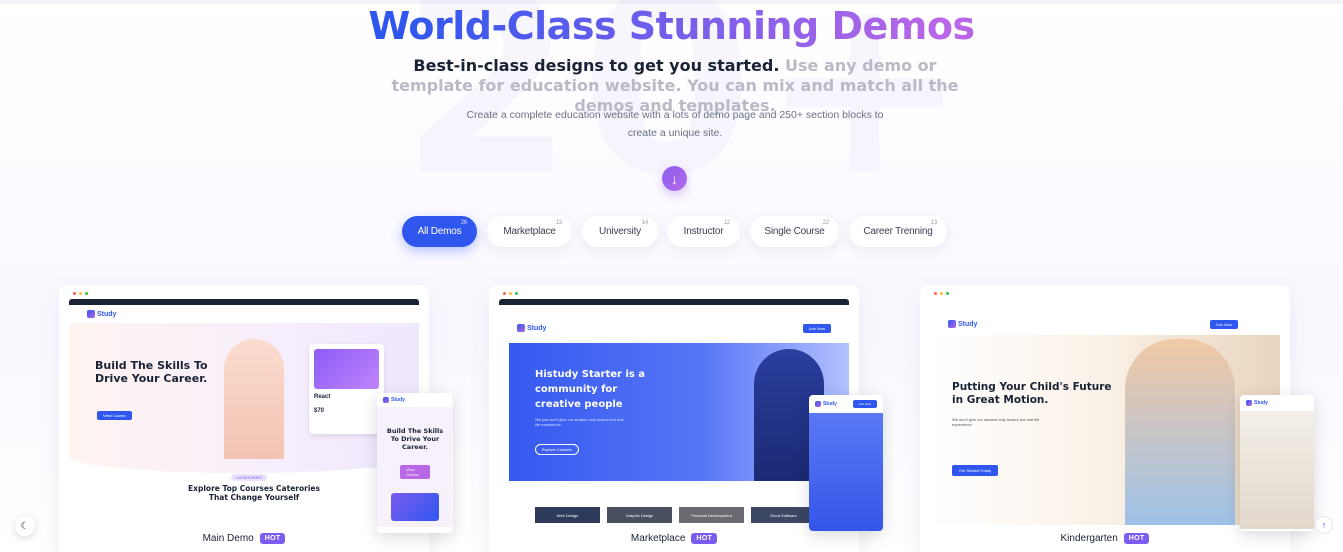  Describe the element at coordinates (244, 314) in the screenshot. I see `preview-nav: Study` at that location.